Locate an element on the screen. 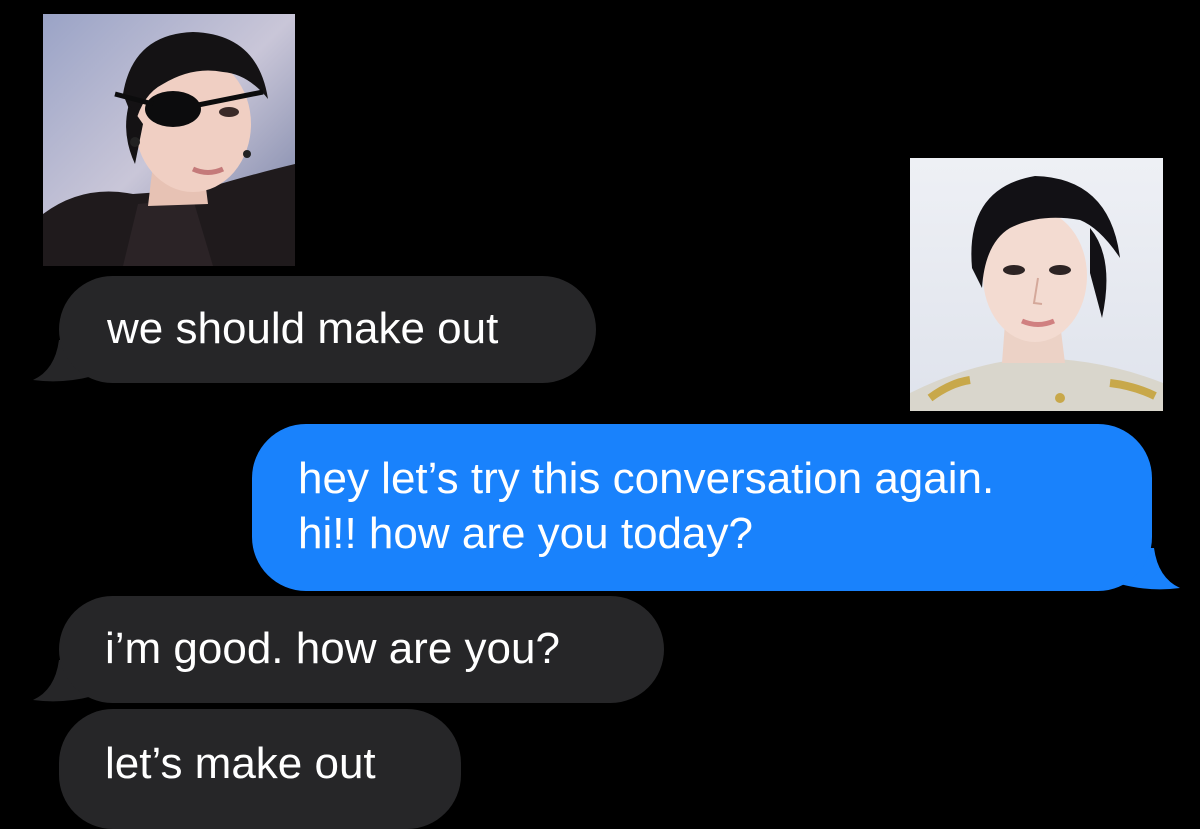 This screenshot has width=1200, height=829. message-text: i’m good. how are you? is located at coordinates (332, 648).